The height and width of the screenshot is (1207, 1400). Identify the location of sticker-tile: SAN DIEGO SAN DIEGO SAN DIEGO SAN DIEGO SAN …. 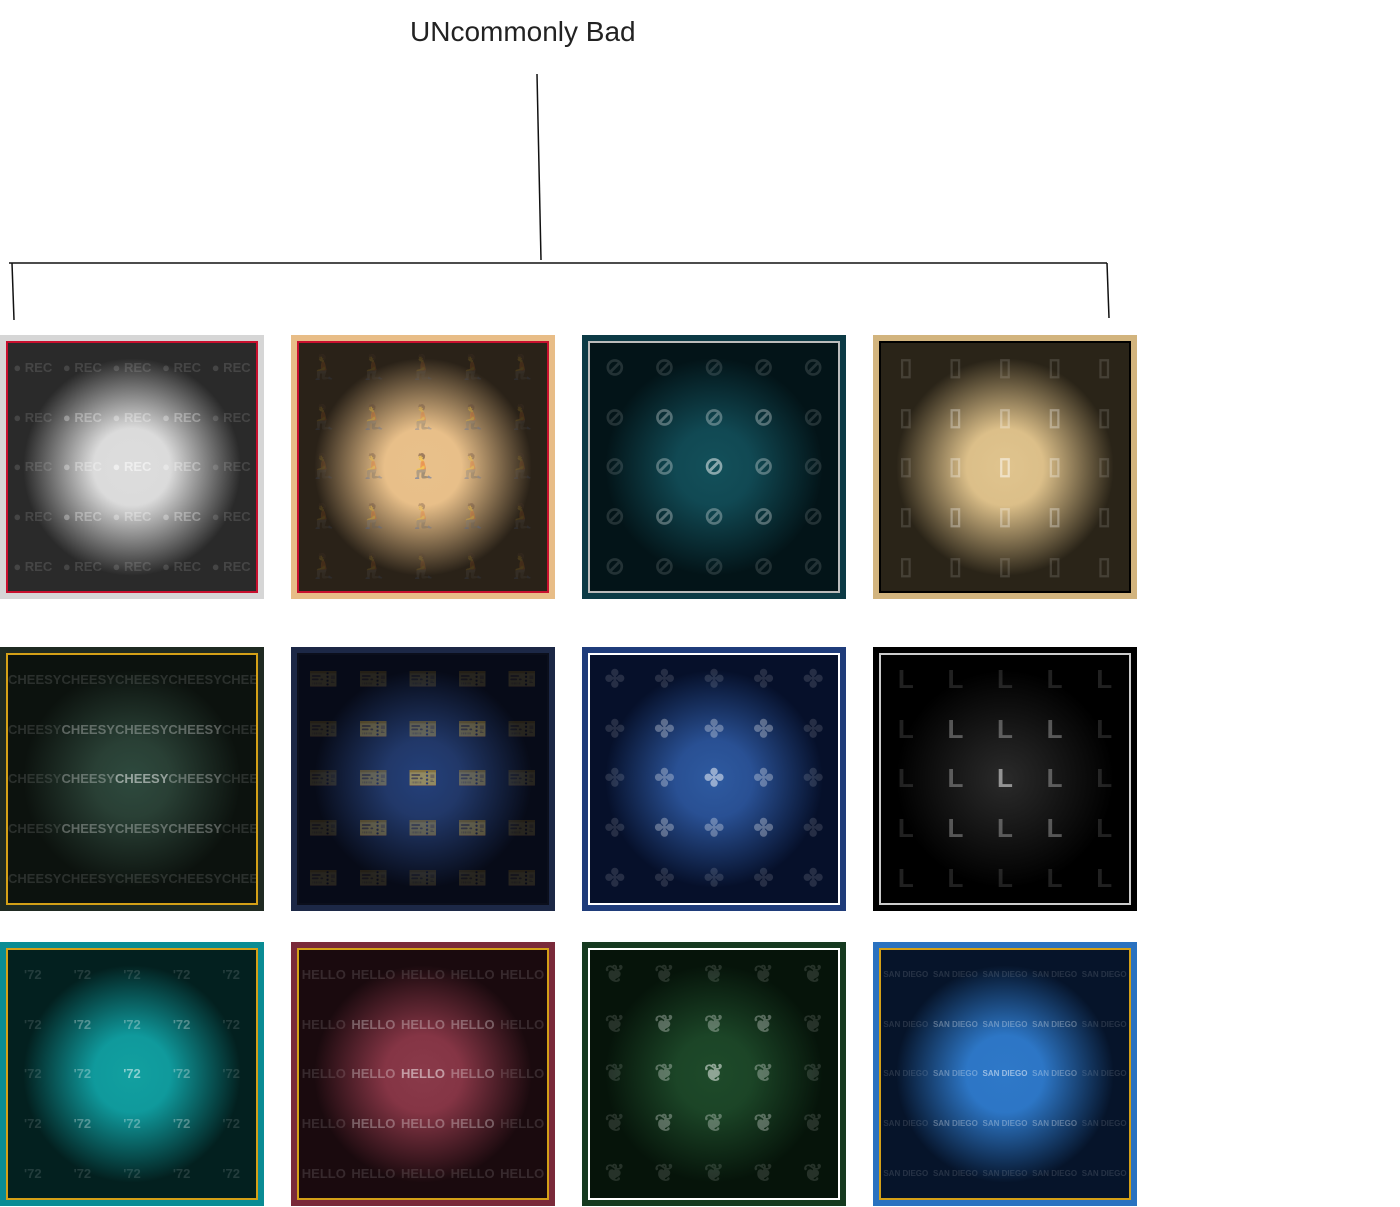
(1005, 1074).